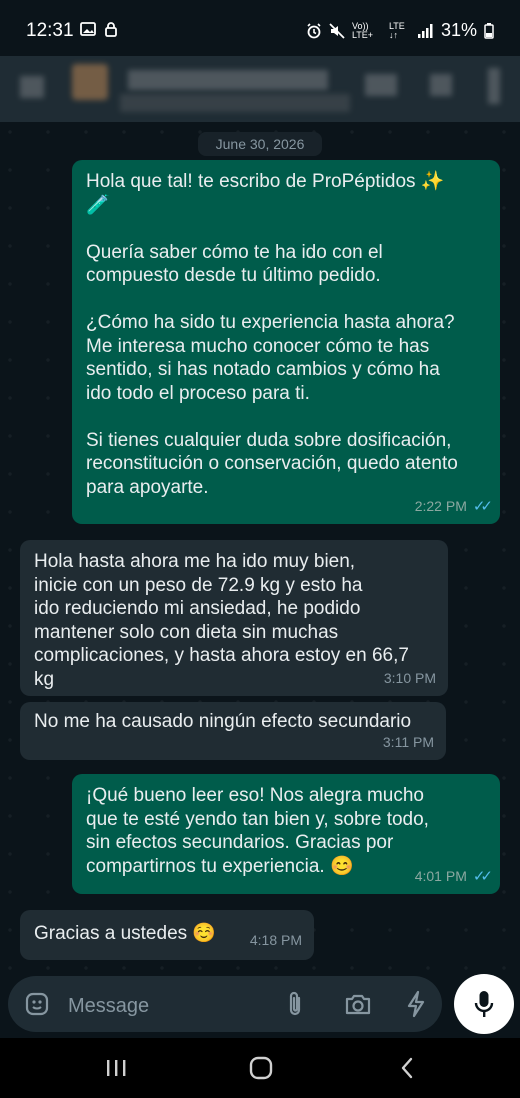 The width and height of the screenshot is (520, 1098). What do you see at coordinates (228, 80) in the screenshot?
I see `redacted-contact-name` at bounding box center [228, 80].